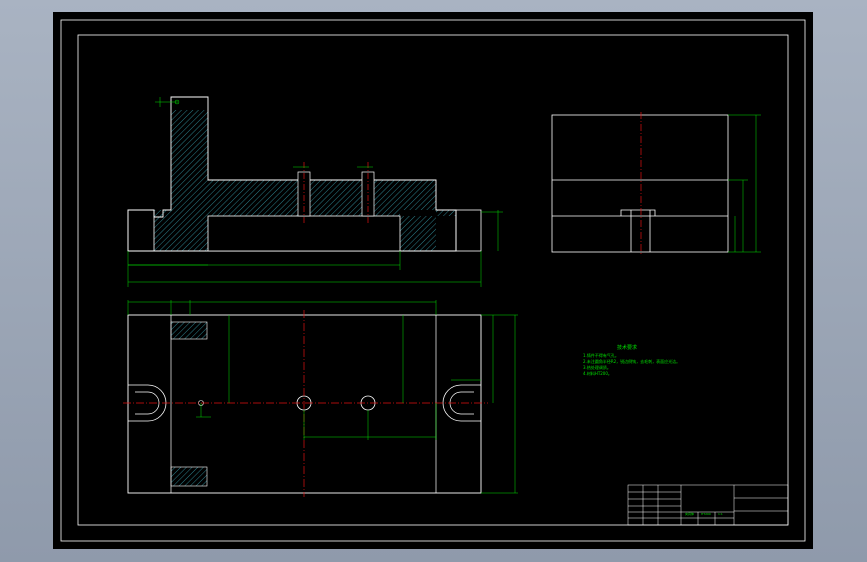 Image resolution: width=867 pixels, height=562 pixels. I want to click on technical-requirements-title: 技术要求, so click(627, 348).